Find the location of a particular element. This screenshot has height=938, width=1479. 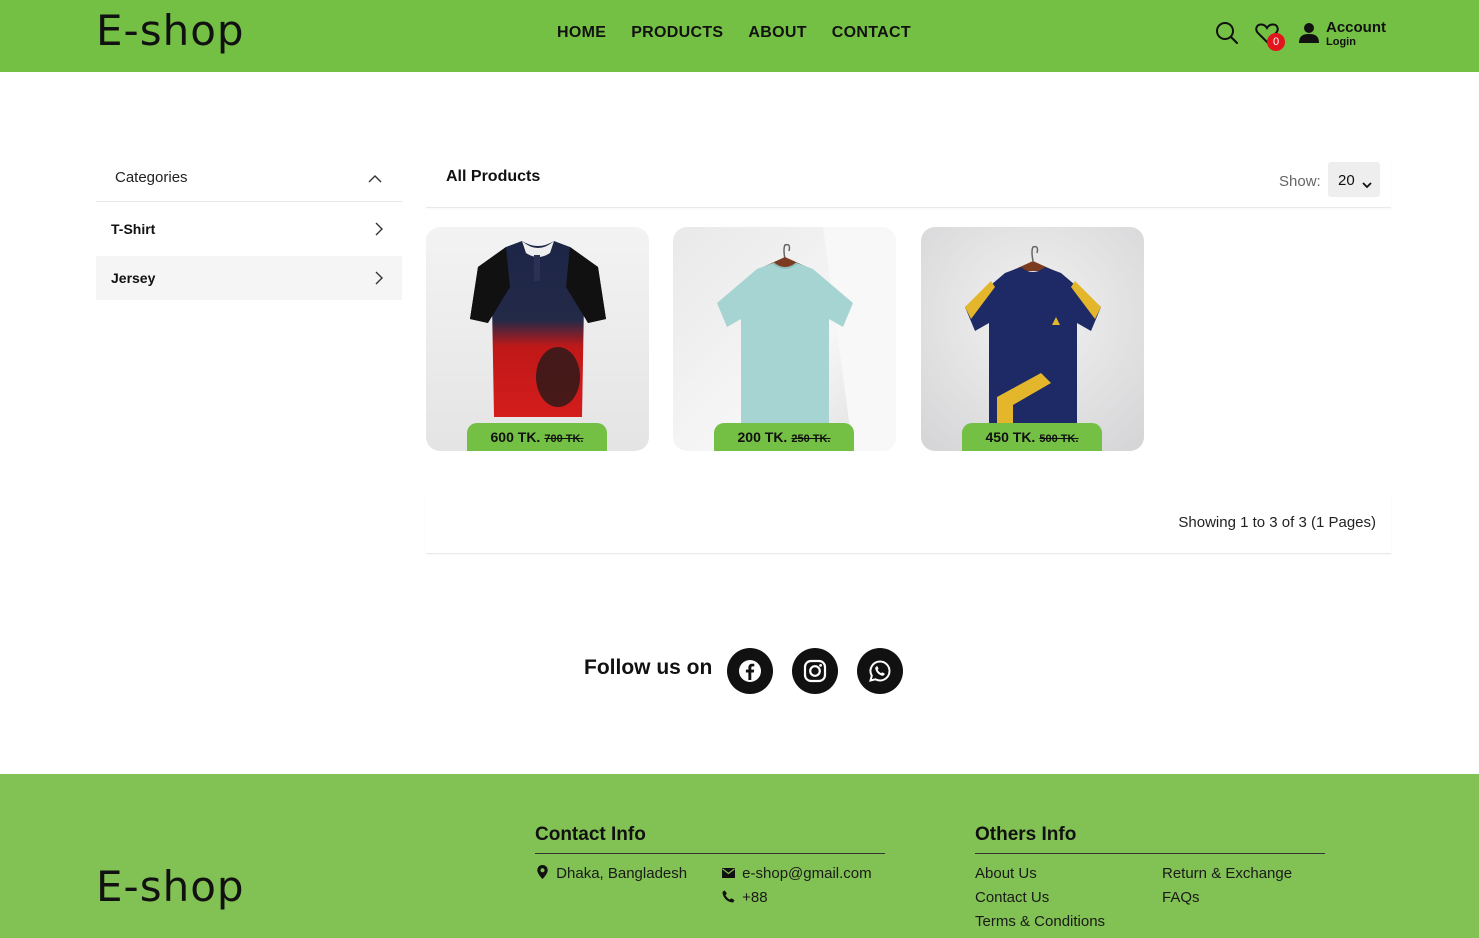

location-pin-icon is located at coordinates (543, 874).